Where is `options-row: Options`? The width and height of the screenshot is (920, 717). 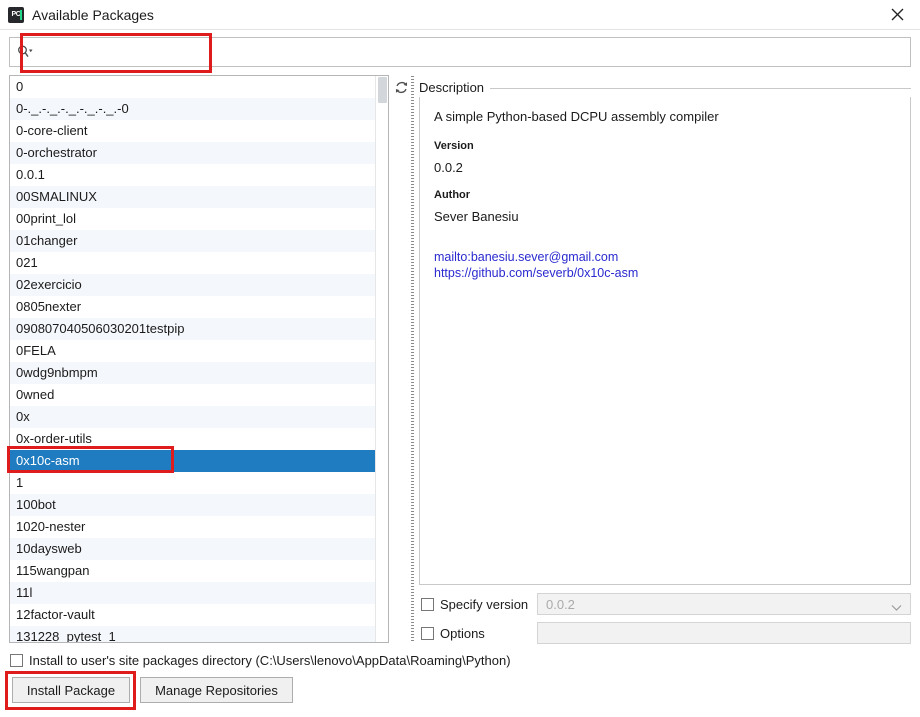 options-row: Options is located at coordinates (666, 633).